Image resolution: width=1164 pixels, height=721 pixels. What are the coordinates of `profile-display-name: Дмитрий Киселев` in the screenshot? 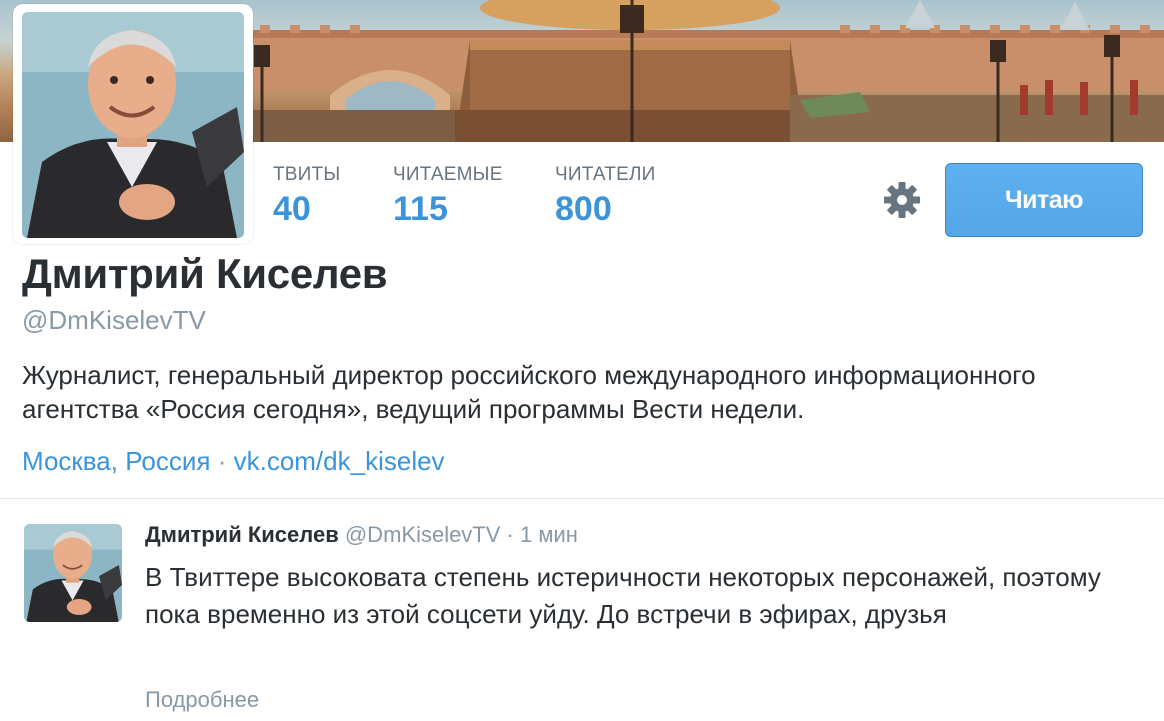 It's located at (205, 273).